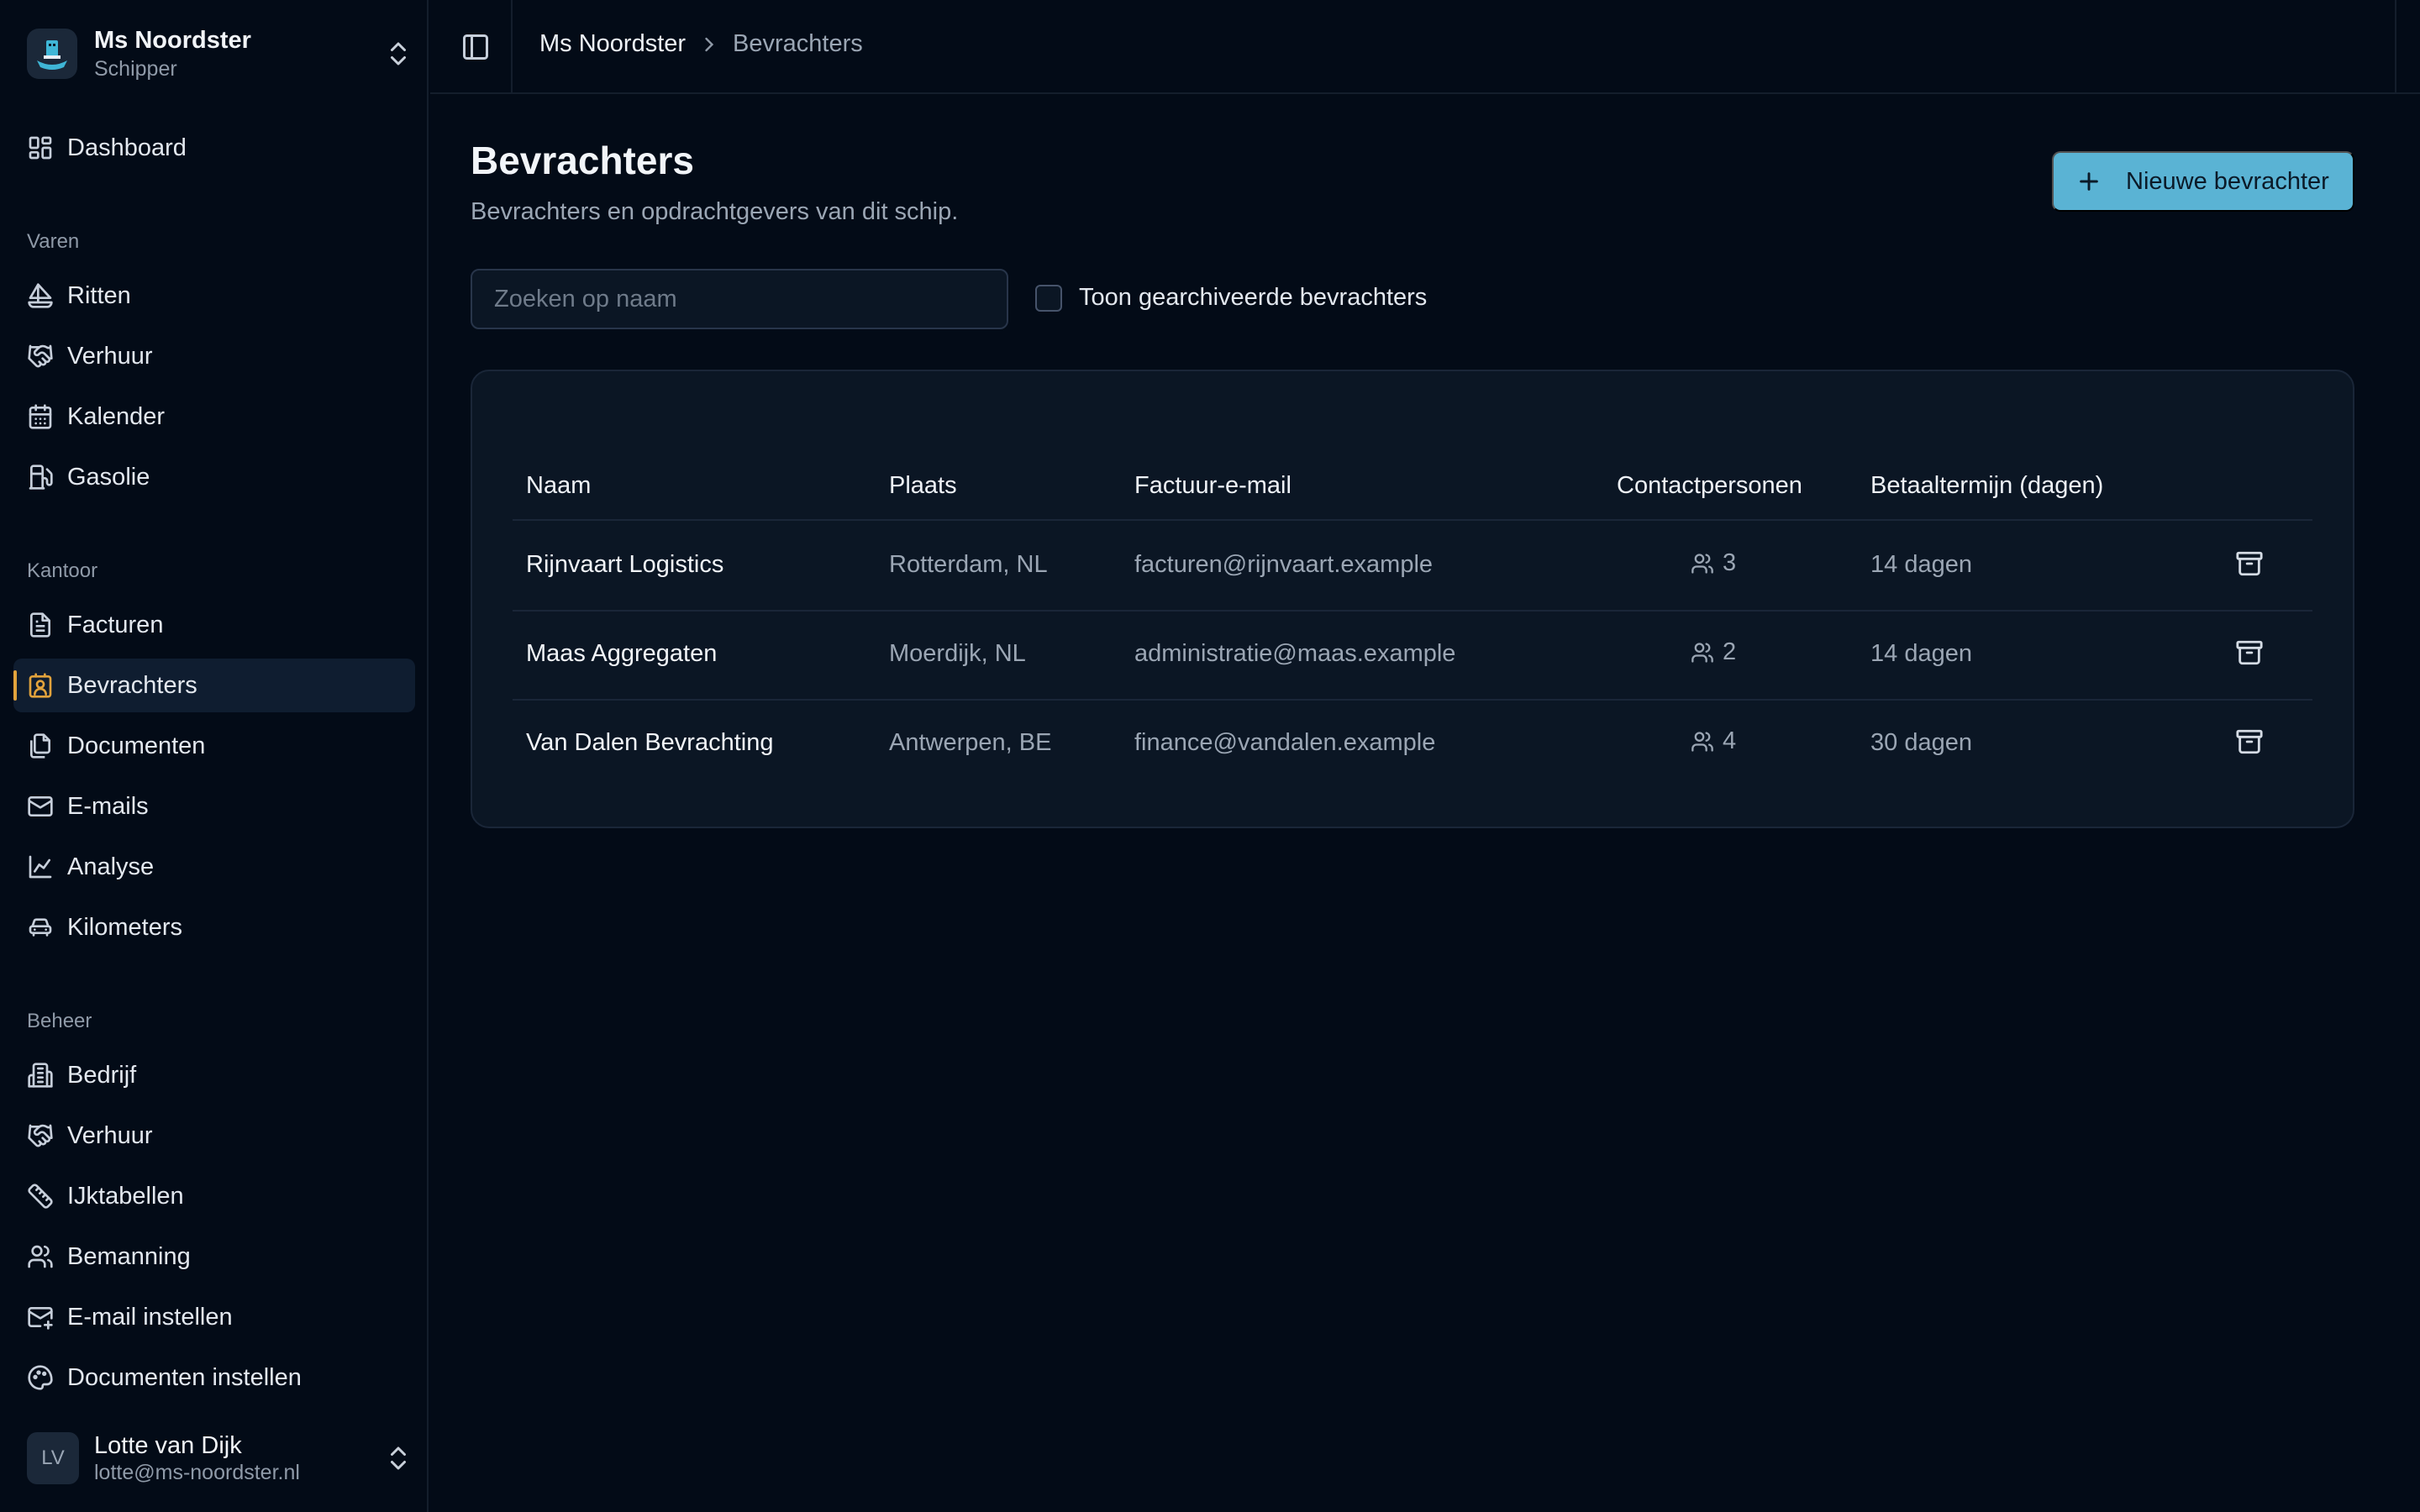 This screenshot has width=2420, height=1512. I want to click on ship-role: Schipper, so click(135, 69).